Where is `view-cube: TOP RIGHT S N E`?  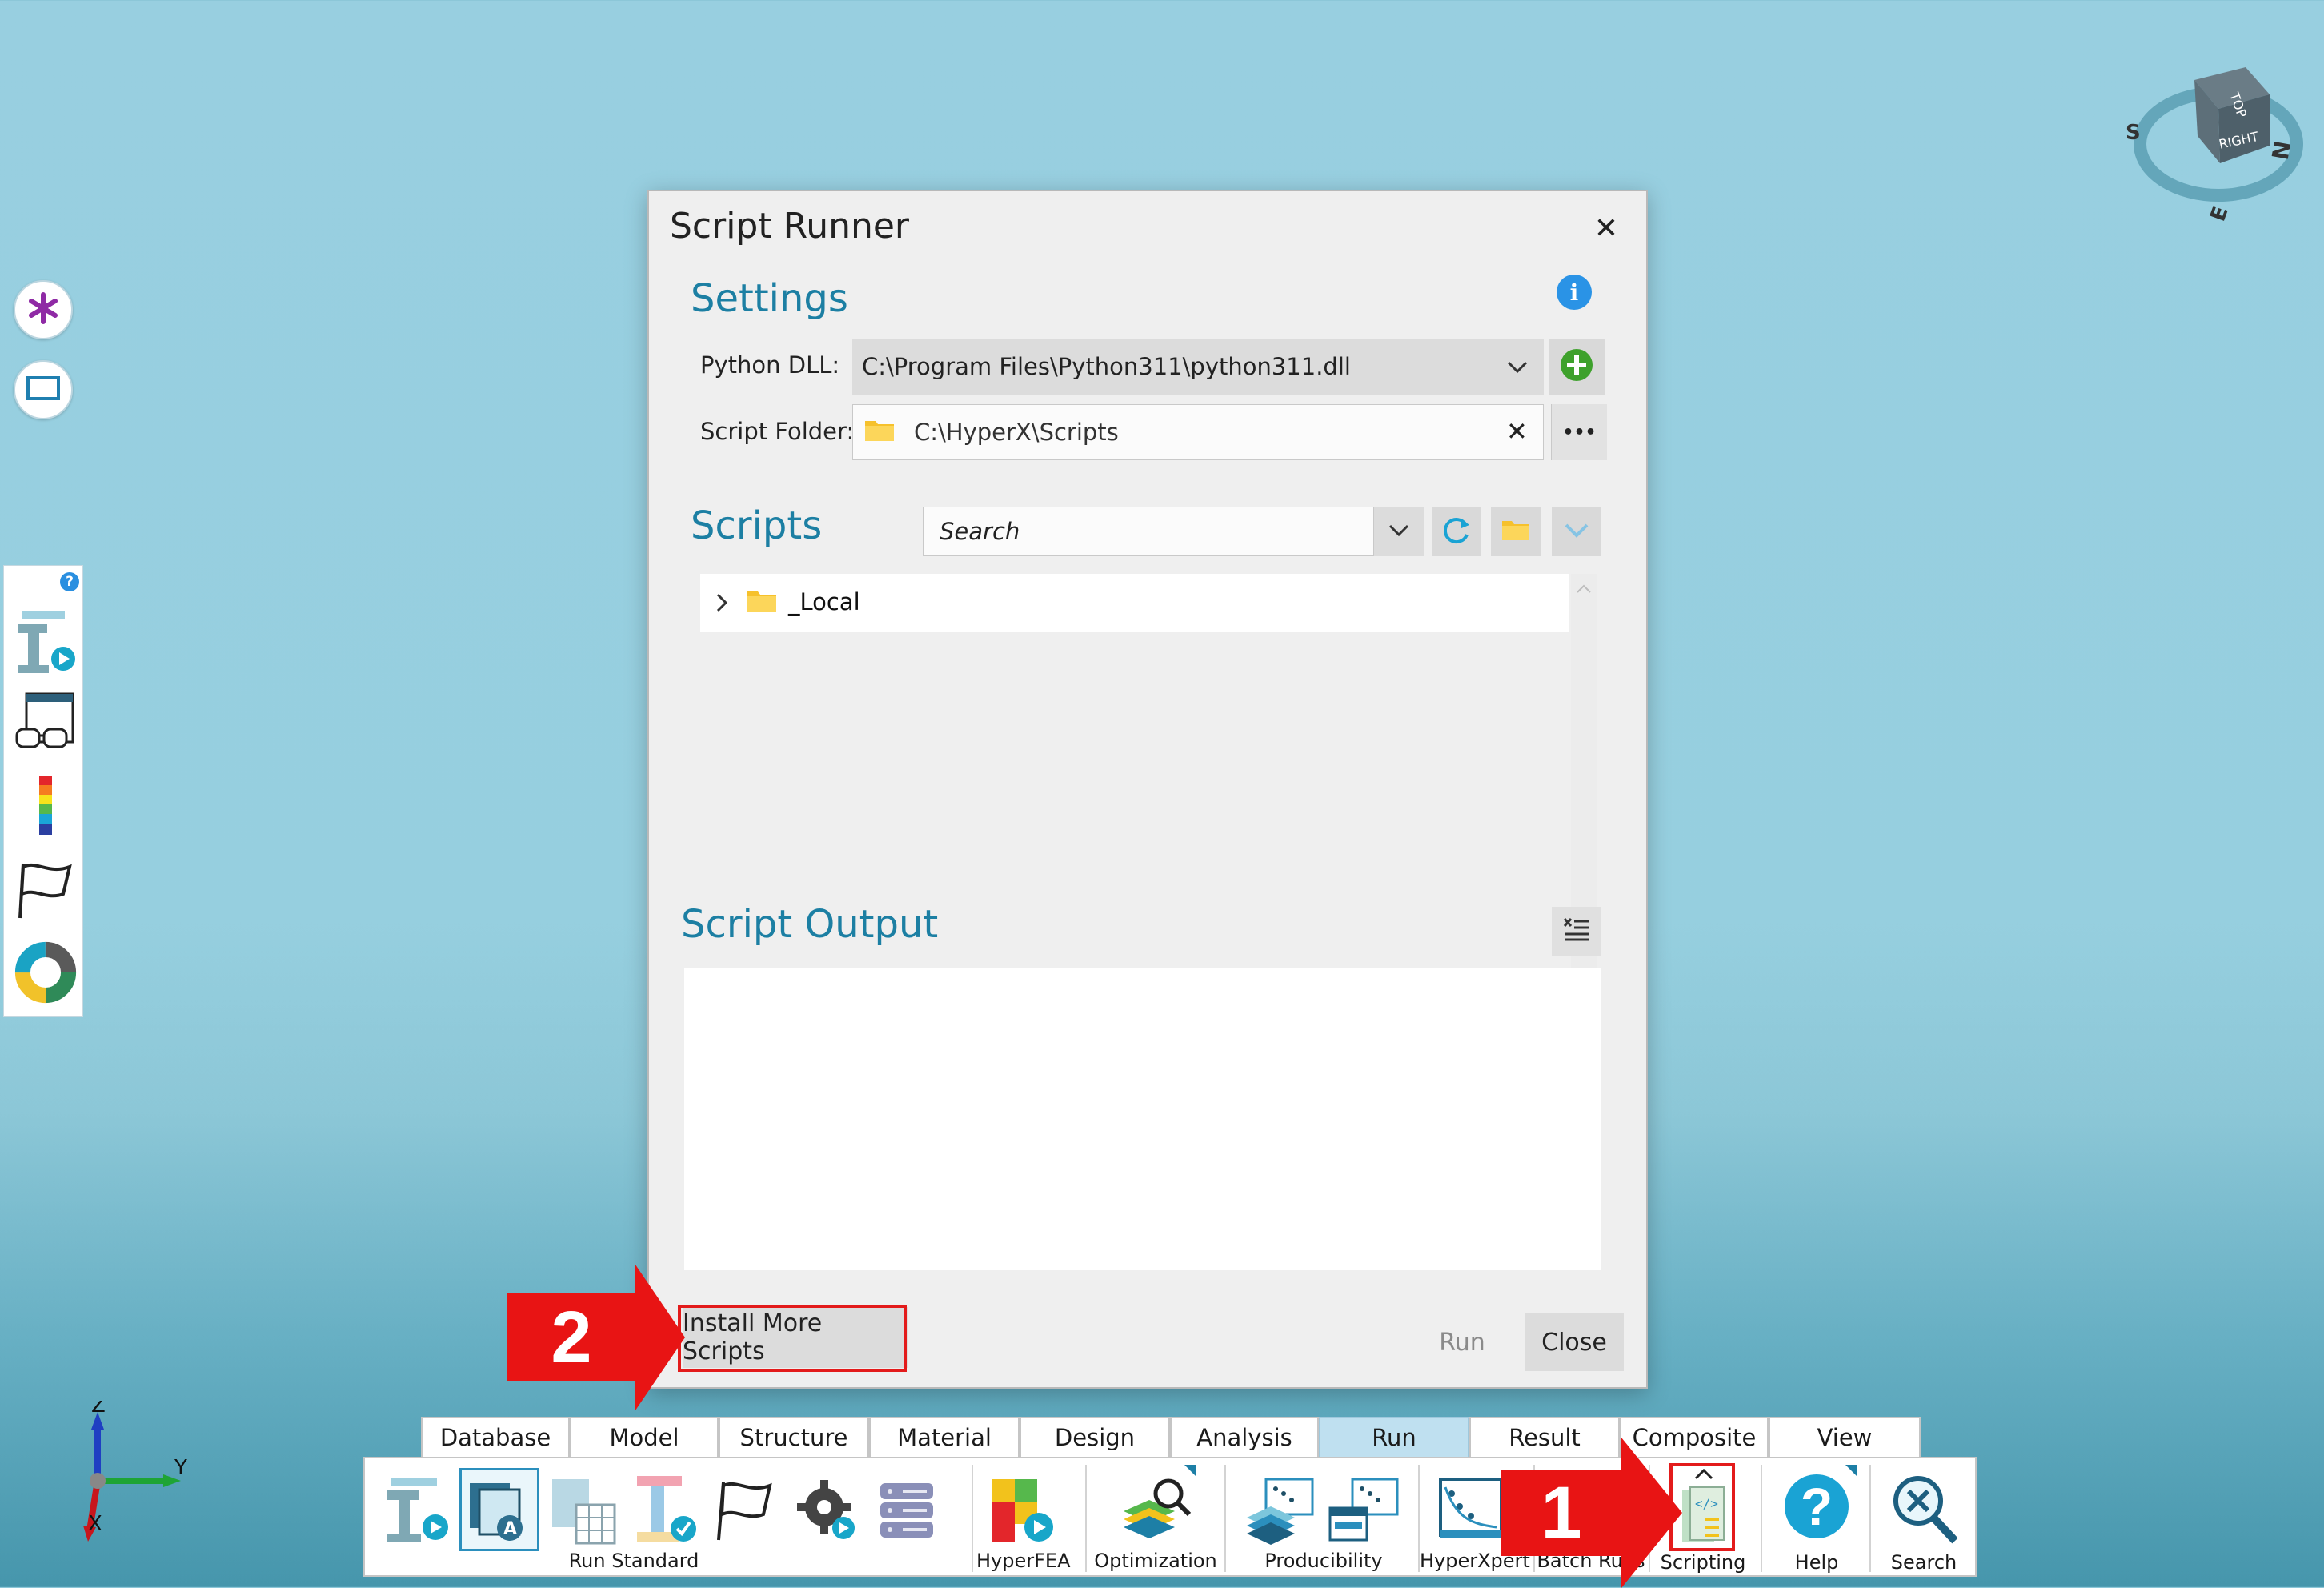
view-cube: TOP RIGHT S N E is located at coordinates (2217, 144).